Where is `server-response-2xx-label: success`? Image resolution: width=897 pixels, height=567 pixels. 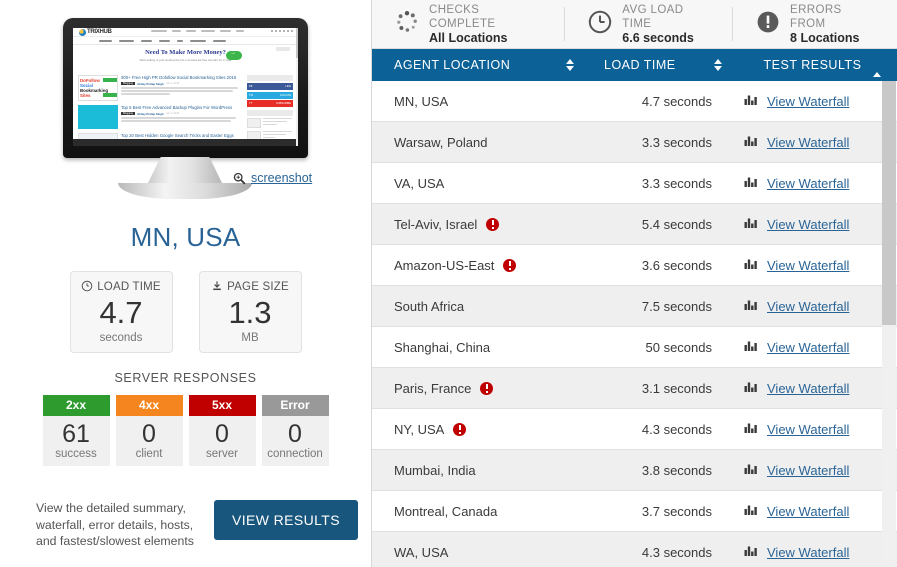
server-response-2xx-label: success is located at coordinates (76, 454).